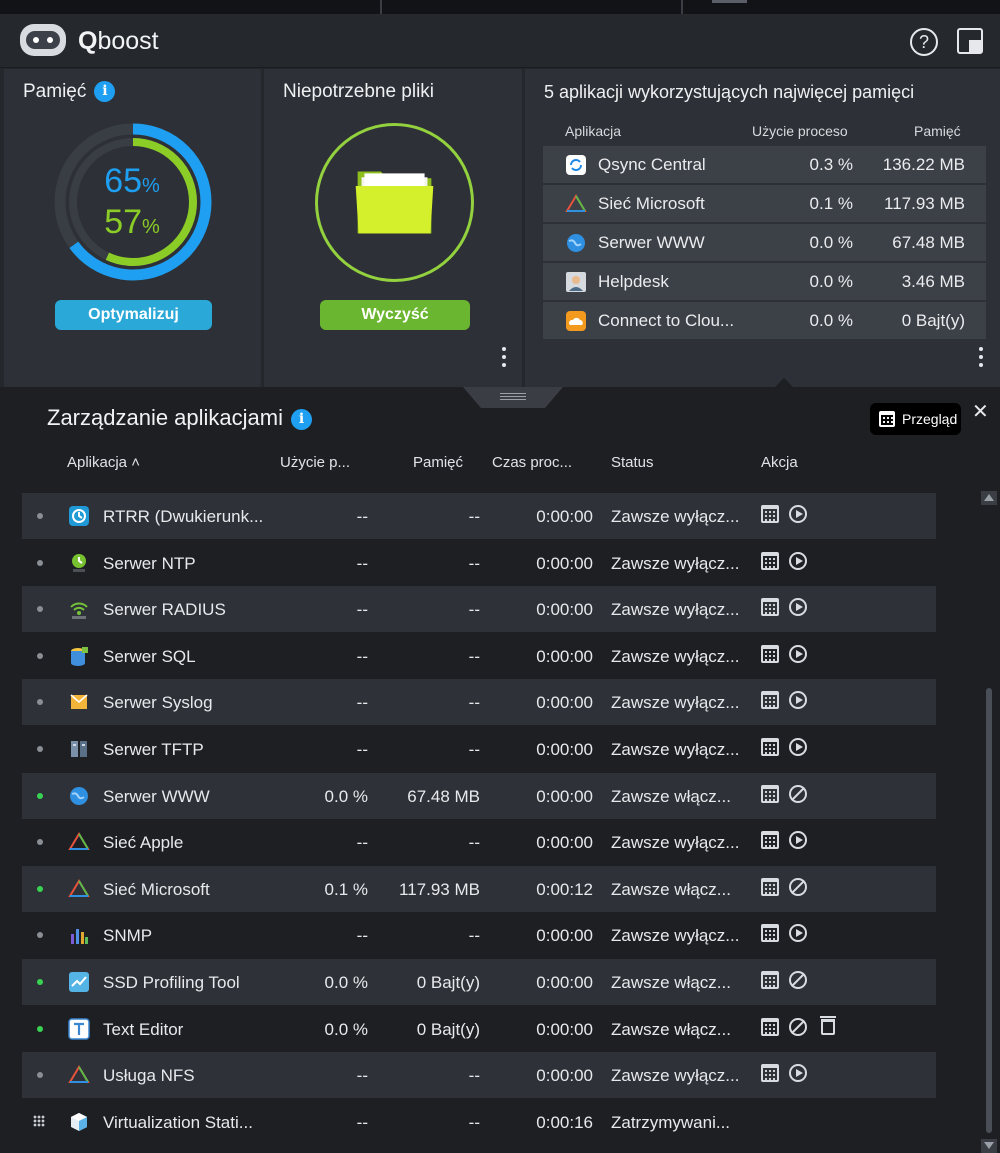 This screenshot has width=1000, height=1153. What do you see at coordinates (79, 609) in the screenshot?
I see `radius-icon` at bounding box center [79, 609].